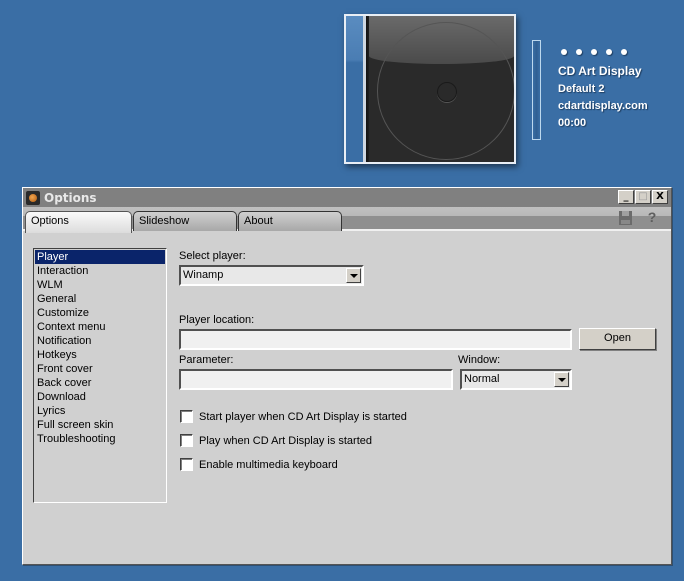 Image resolution: width=684 pixels, height=581 pixels. I want to click on category-item-notification: Notification, so click(100, 341).